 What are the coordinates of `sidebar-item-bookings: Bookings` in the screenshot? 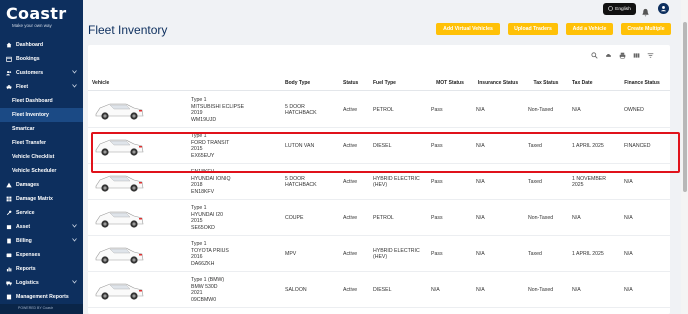 It's located at (41, 59).